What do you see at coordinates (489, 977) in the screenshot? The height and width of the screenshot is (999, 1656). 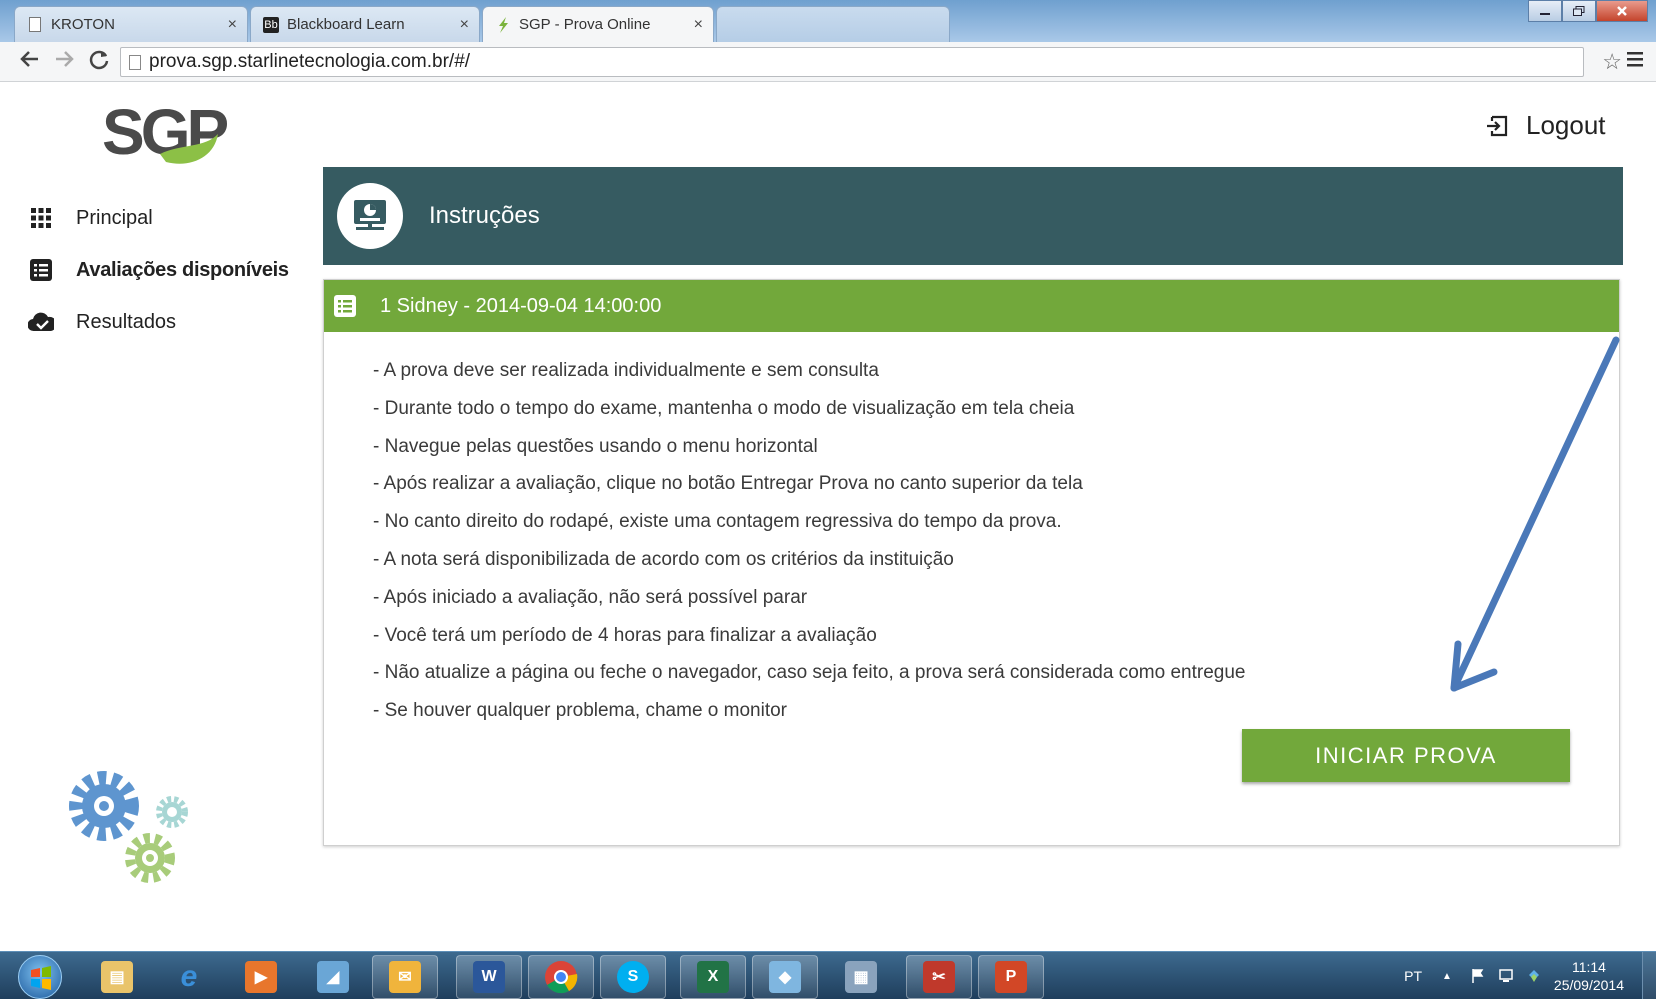 I see `word-icon: W` at bounding box center [489, 977].